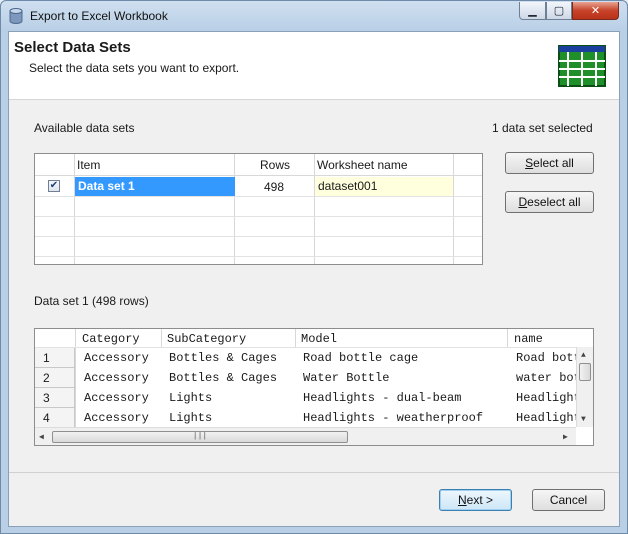  I want to click on datasets-grid-header: Item Rows Worksheet name, so click(258, 165).